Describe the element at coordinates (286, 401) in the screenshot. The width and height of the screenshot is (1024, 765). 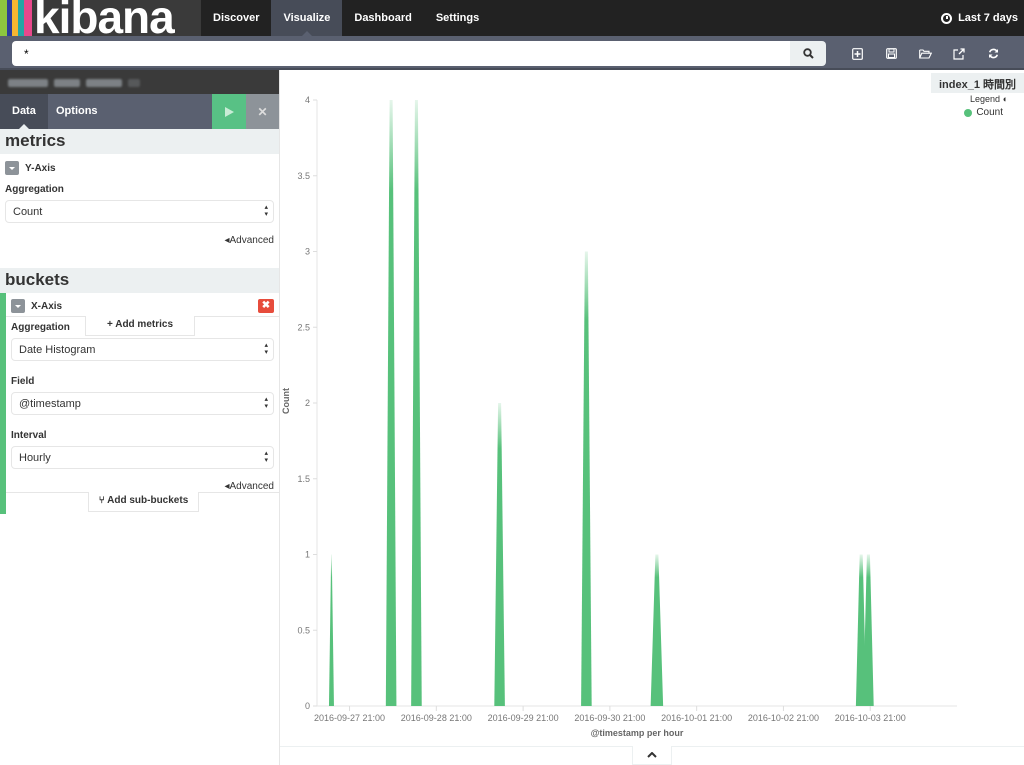
I see `y-axis-label: Count` at that location.